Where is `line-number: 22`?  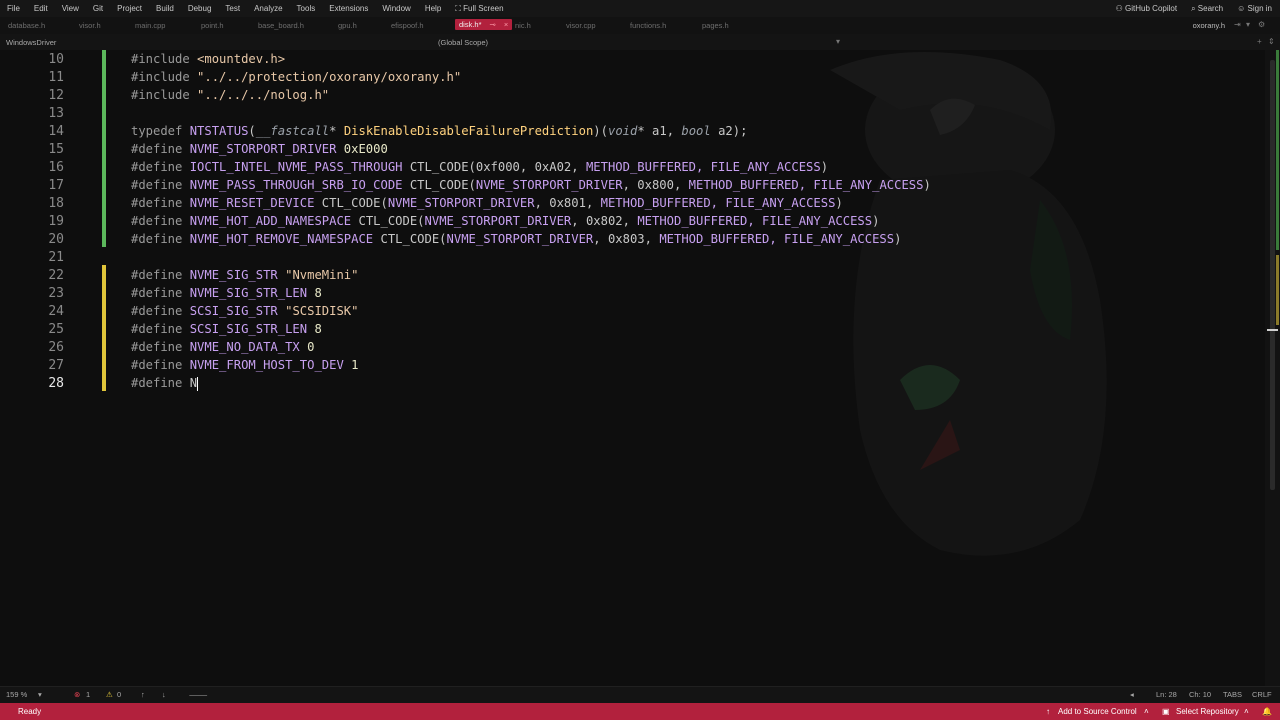
line-number: 22 is located at coordinates (56, 275).